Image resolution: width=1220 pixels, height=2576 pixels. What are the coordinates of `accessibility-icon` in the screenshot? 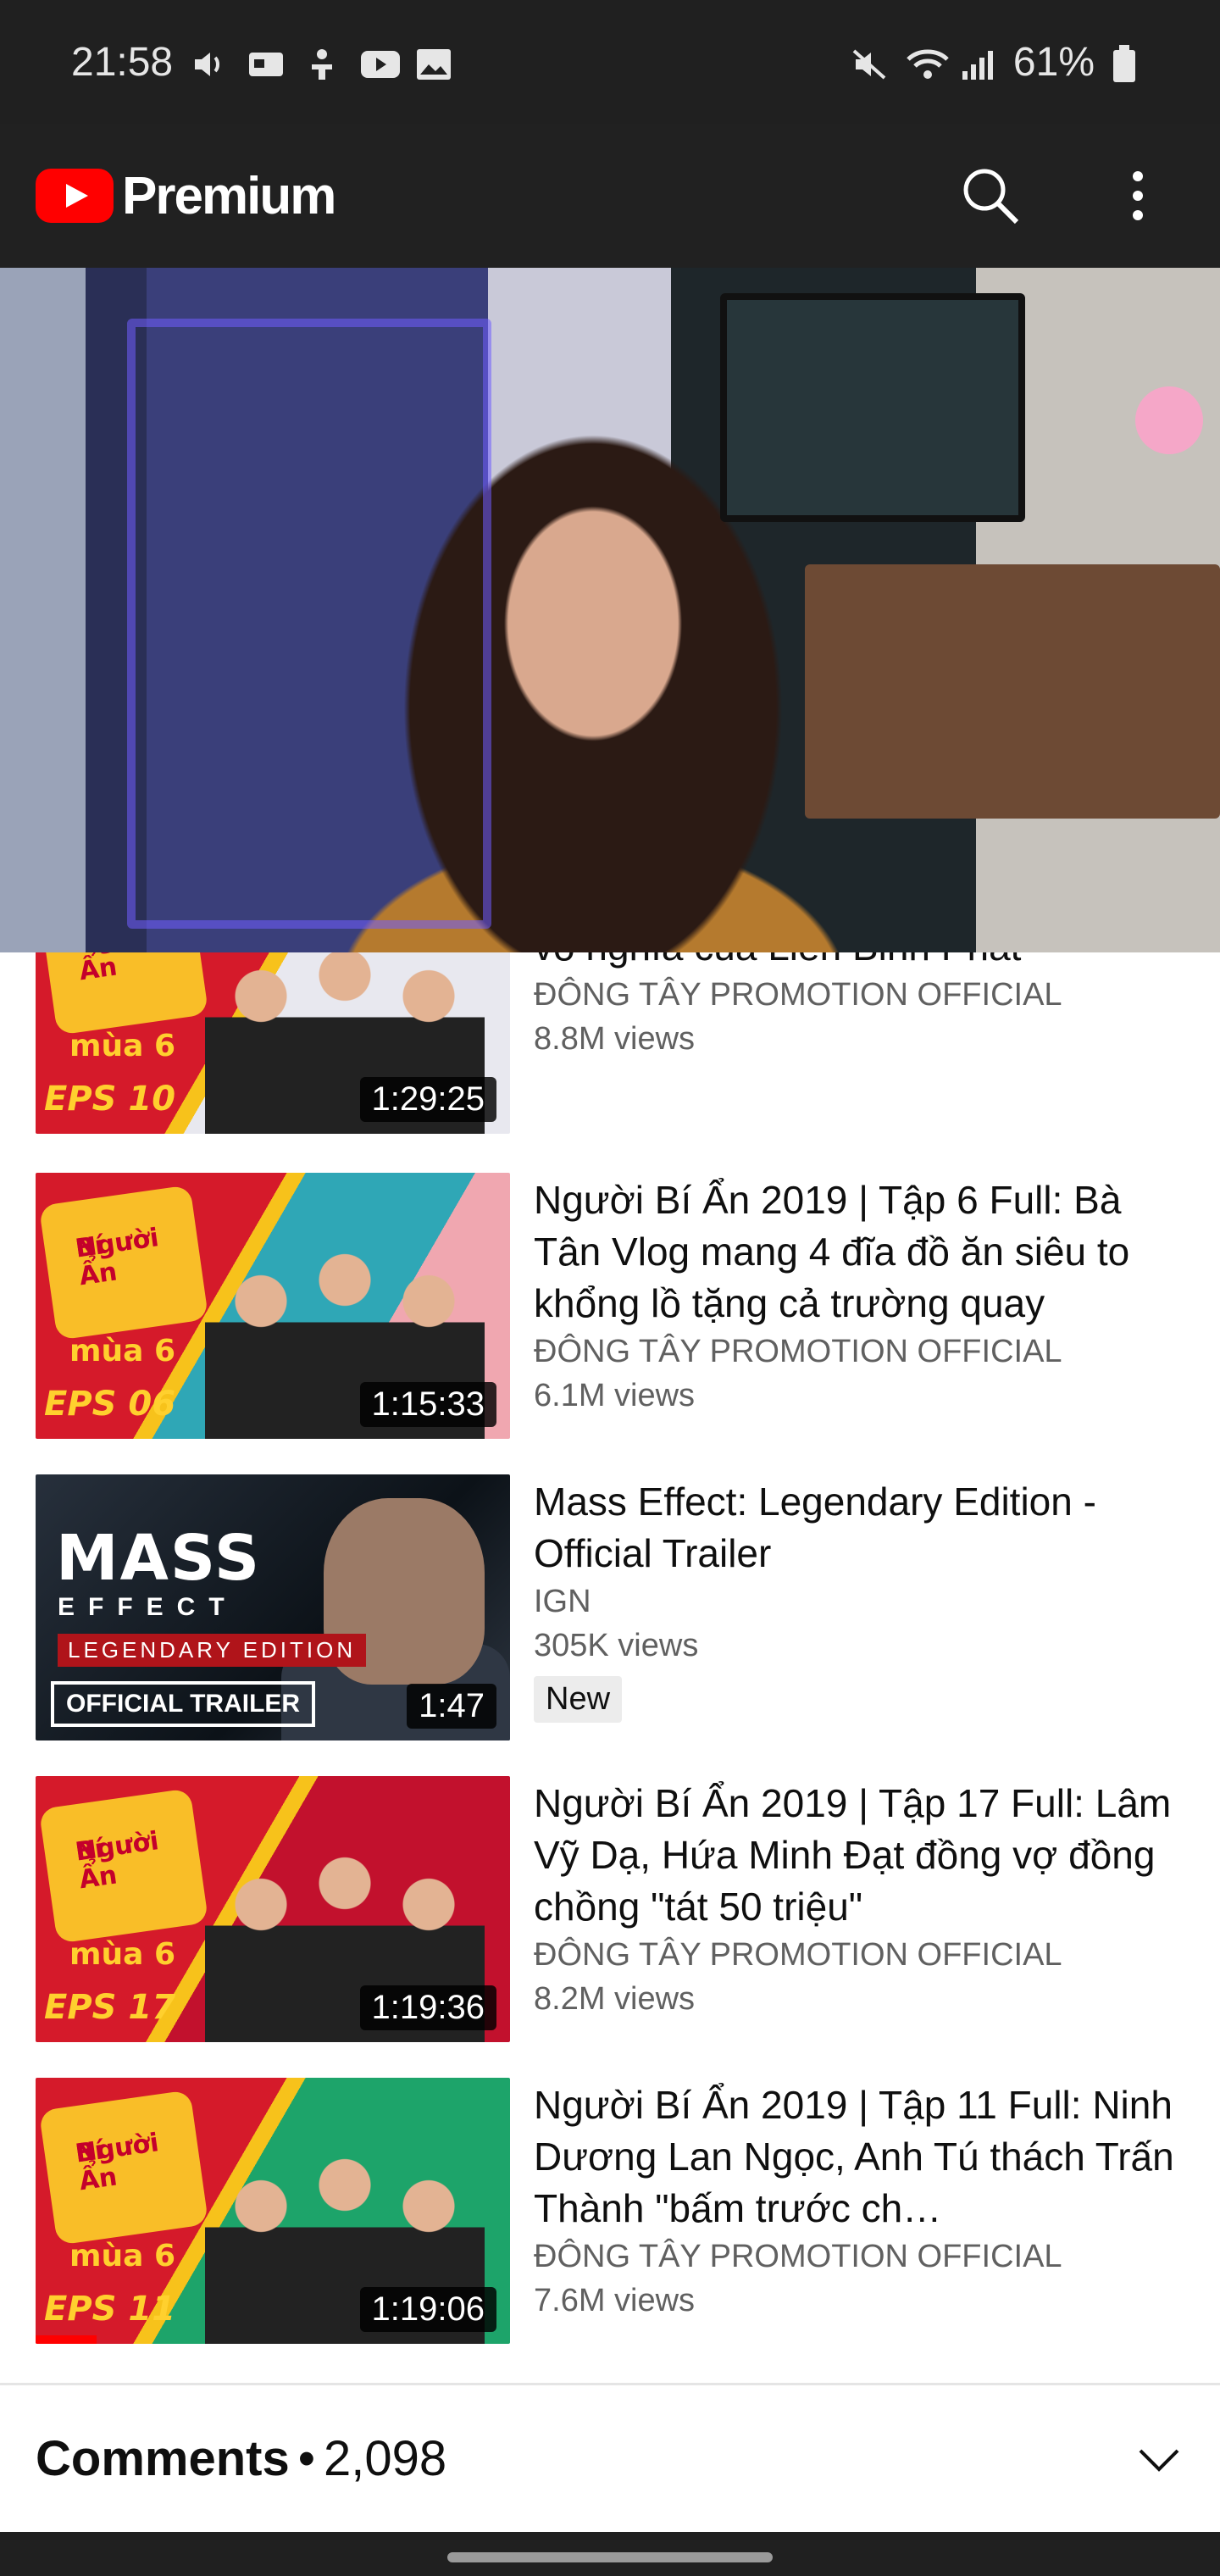 It's located at (322, 62).